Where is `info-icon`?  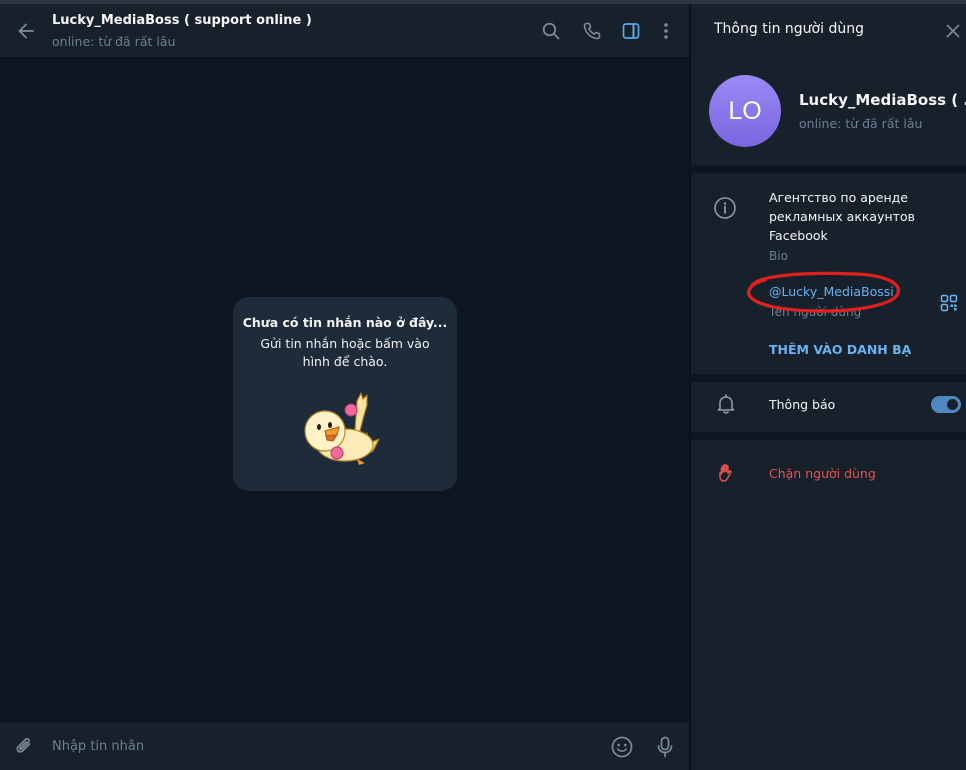 info-icon is located at coordinates (725, 208).